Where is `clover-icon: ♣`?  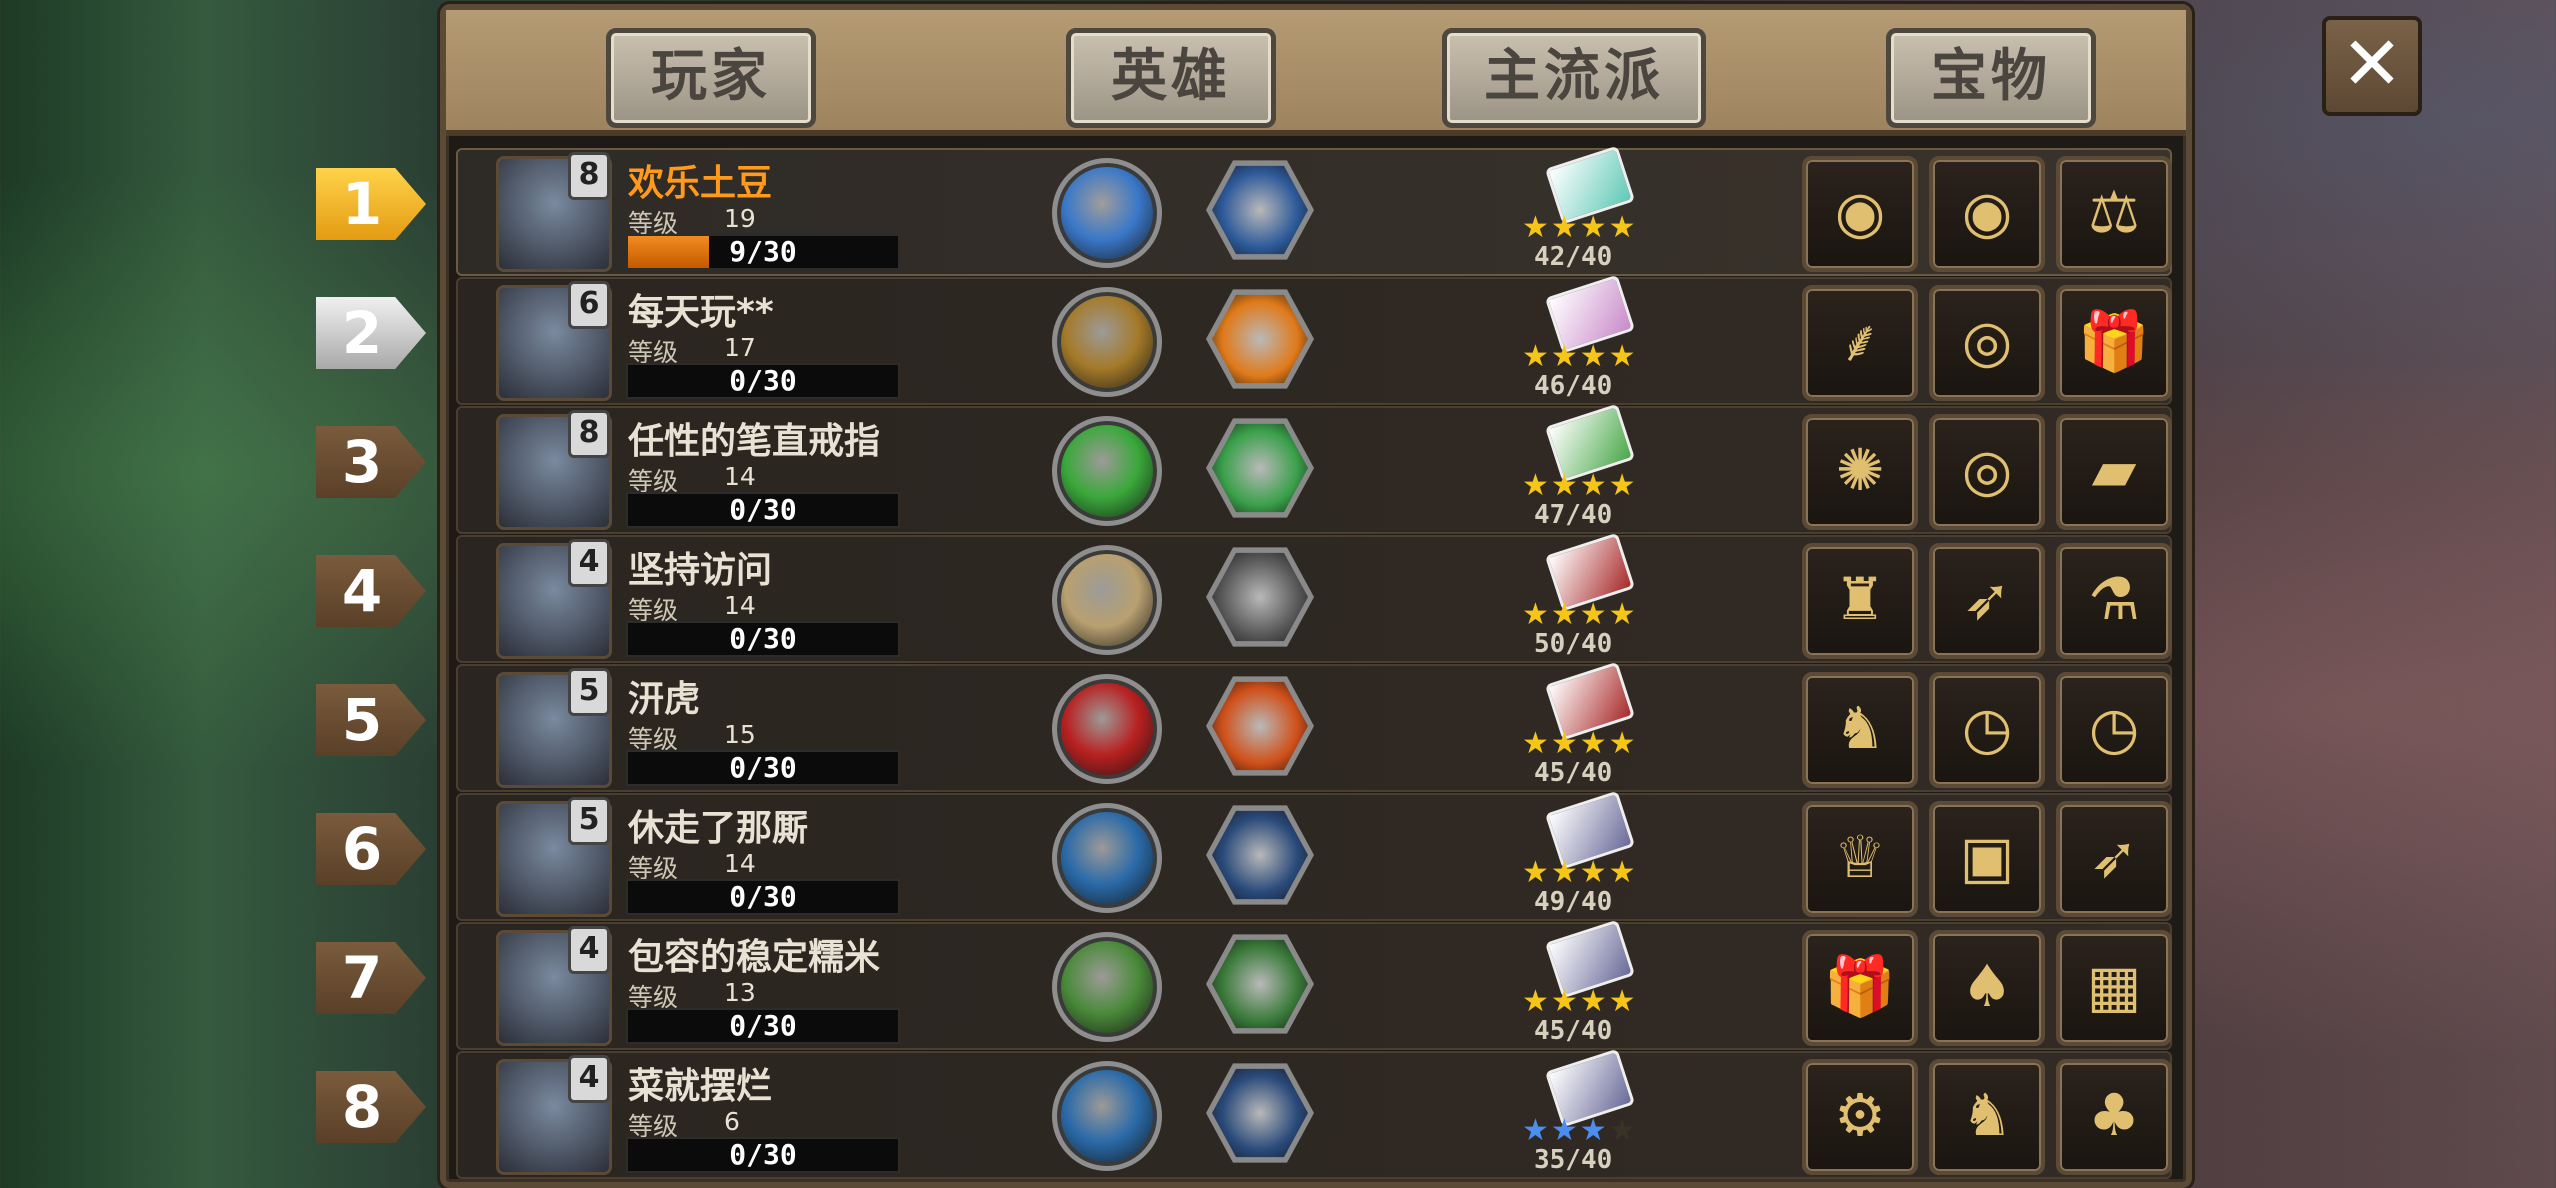 clover-icon: ♣ is located at coordinates (2114, 1117).